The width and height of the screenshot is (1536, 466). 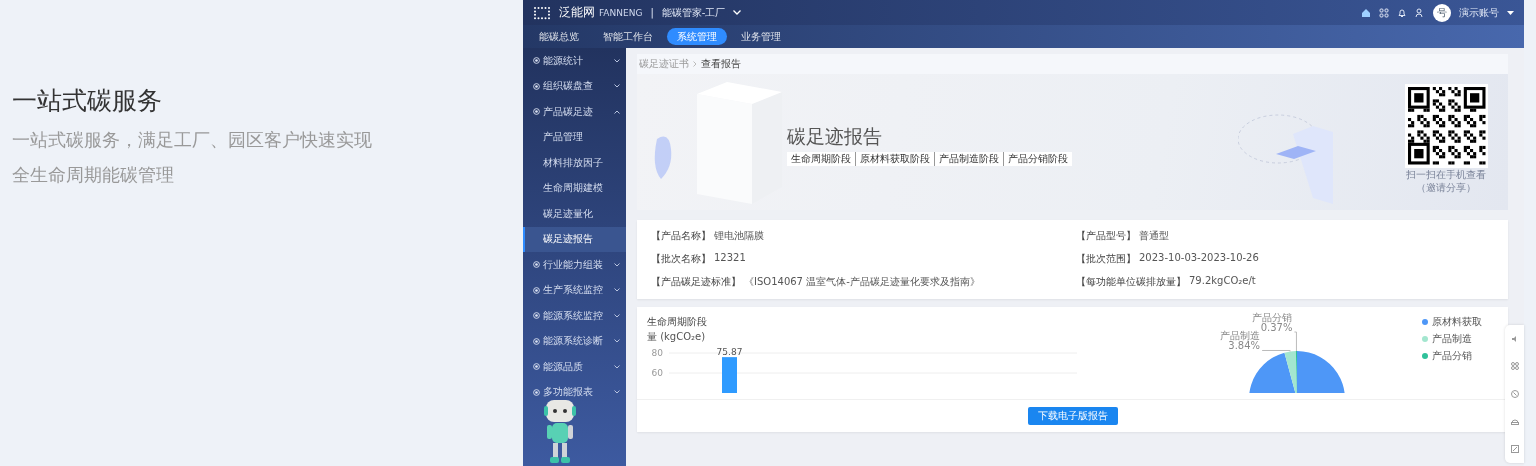 I want to click on account-name: 演示账号, so click(x=1479, y=12).